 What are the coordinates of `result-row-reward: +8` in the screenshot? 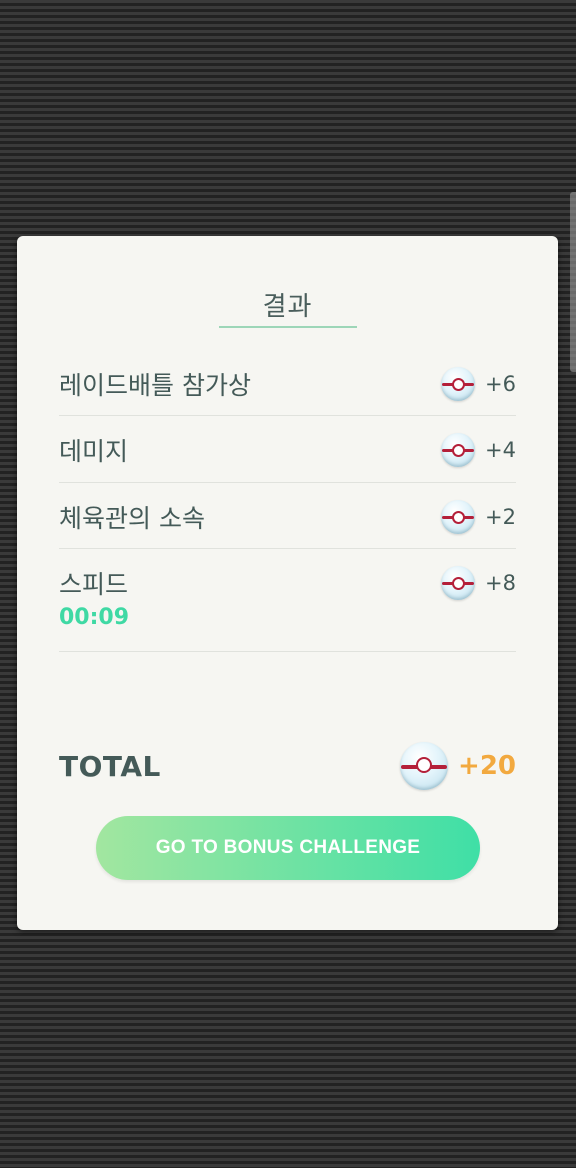 It's located at (478, 583).